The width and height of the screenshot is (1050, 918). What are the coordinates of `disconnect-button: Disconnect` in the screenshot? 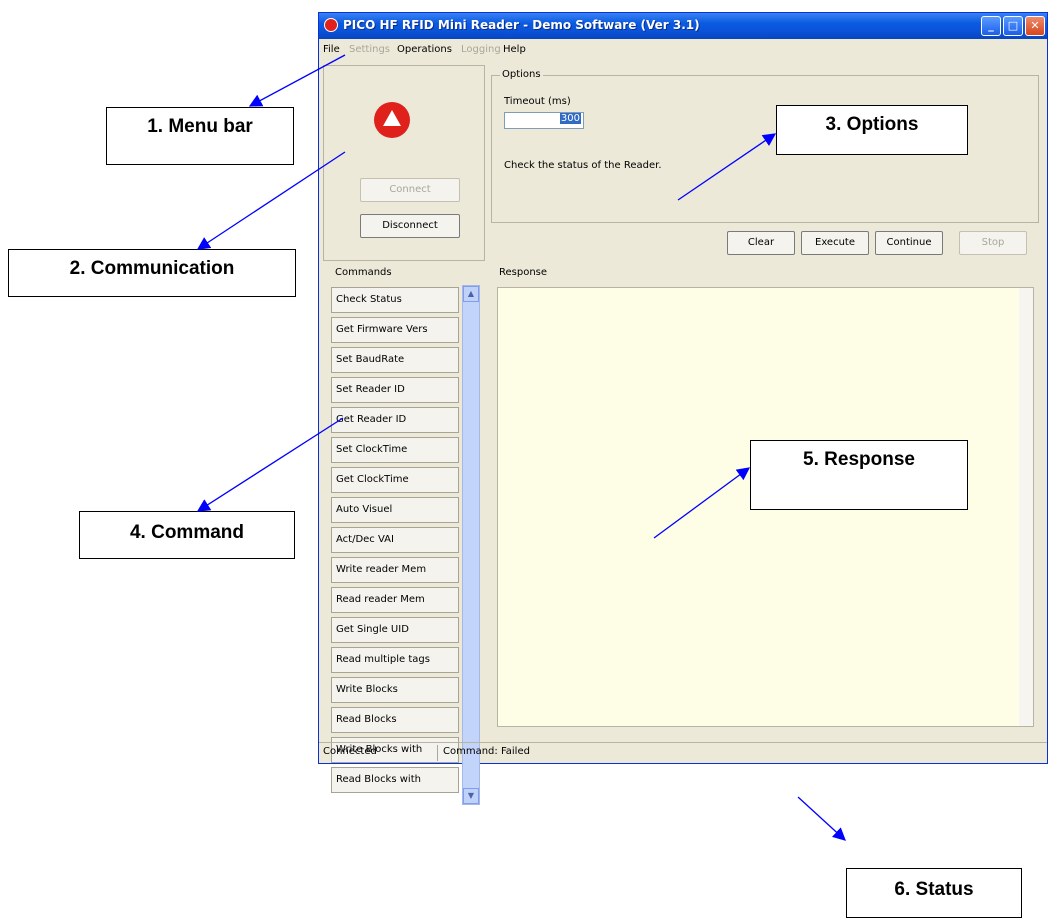 It's located at (410, 226).